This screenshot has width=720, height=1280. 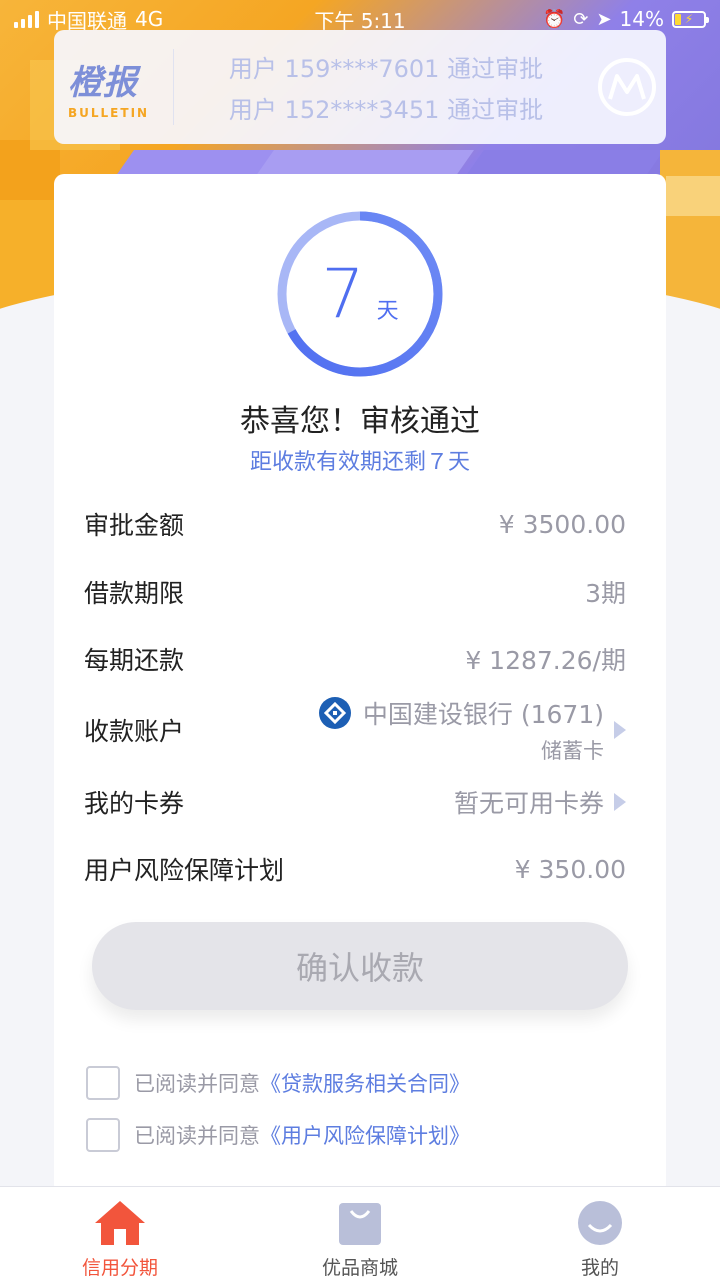 I want to click on agreement-loan-contract: 已阅读并同意 《贷款服务相关合同》, so click(x=278, y=1083).